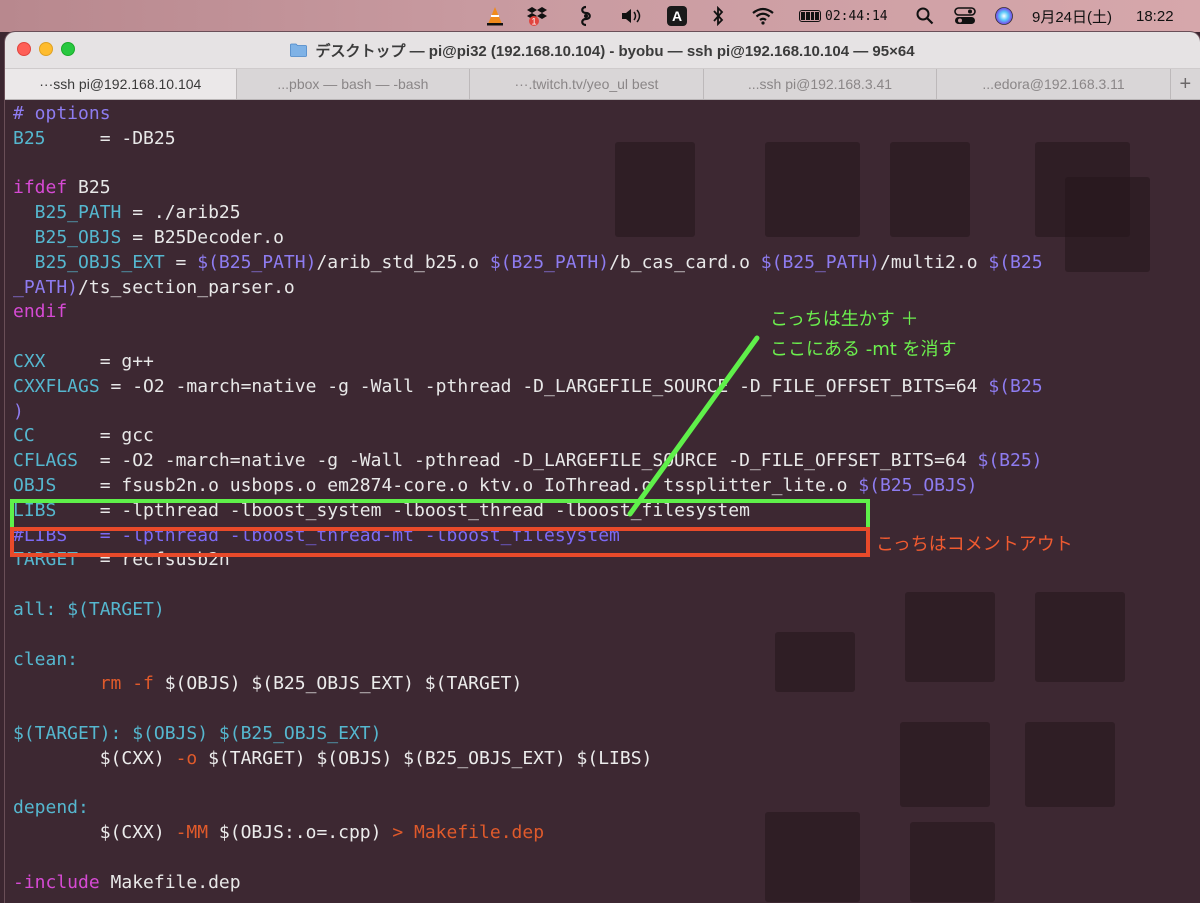  Describe the element at coordinates (863, 335) in the screenshot. I see `annotation-note-keep: こっちは生かす ＋ ここにある -mt を消す` at that location.